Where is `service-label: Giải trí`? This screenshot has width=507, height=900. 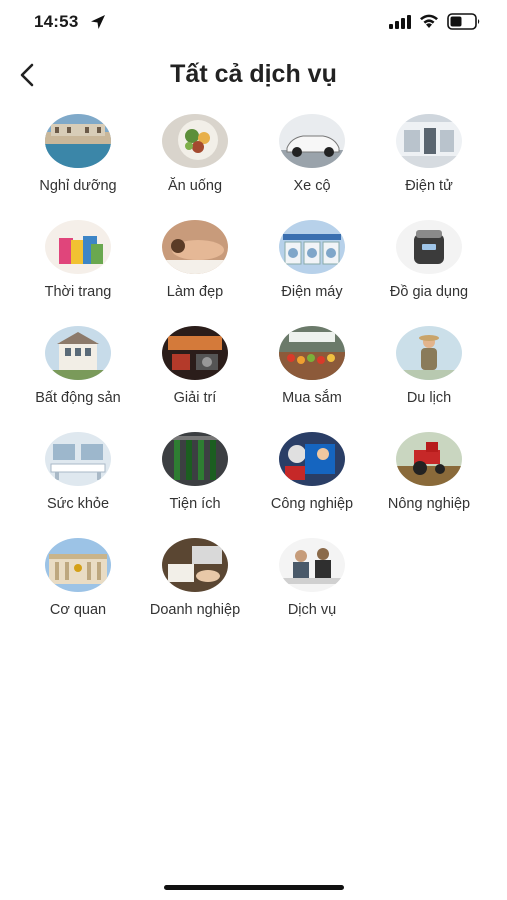 service-label: Giải trí is located at coordinates (195, 398).